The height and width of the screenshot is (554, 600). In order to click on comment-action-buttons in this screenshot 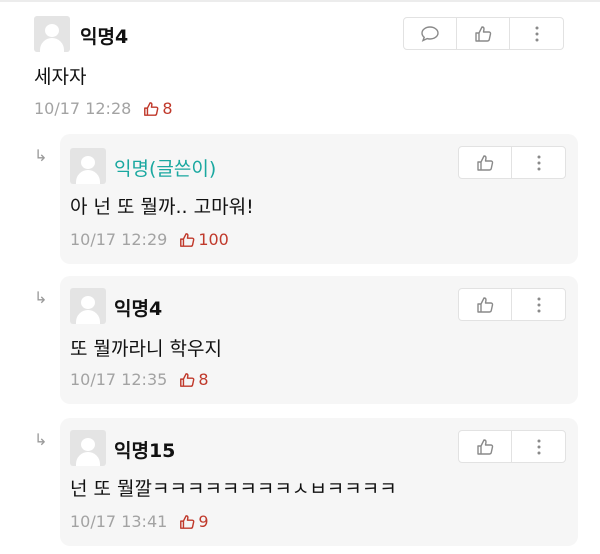, I will do `click(483, 33)`.